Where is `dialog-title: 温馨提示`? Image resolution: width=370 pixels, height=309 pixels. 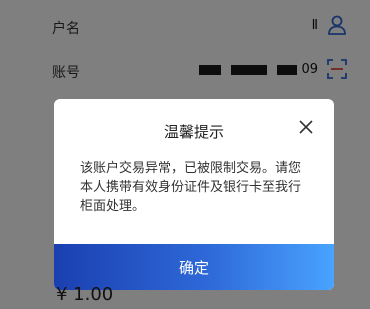
dialog-title: 温馨提示 is located at coordinates (193, 132).